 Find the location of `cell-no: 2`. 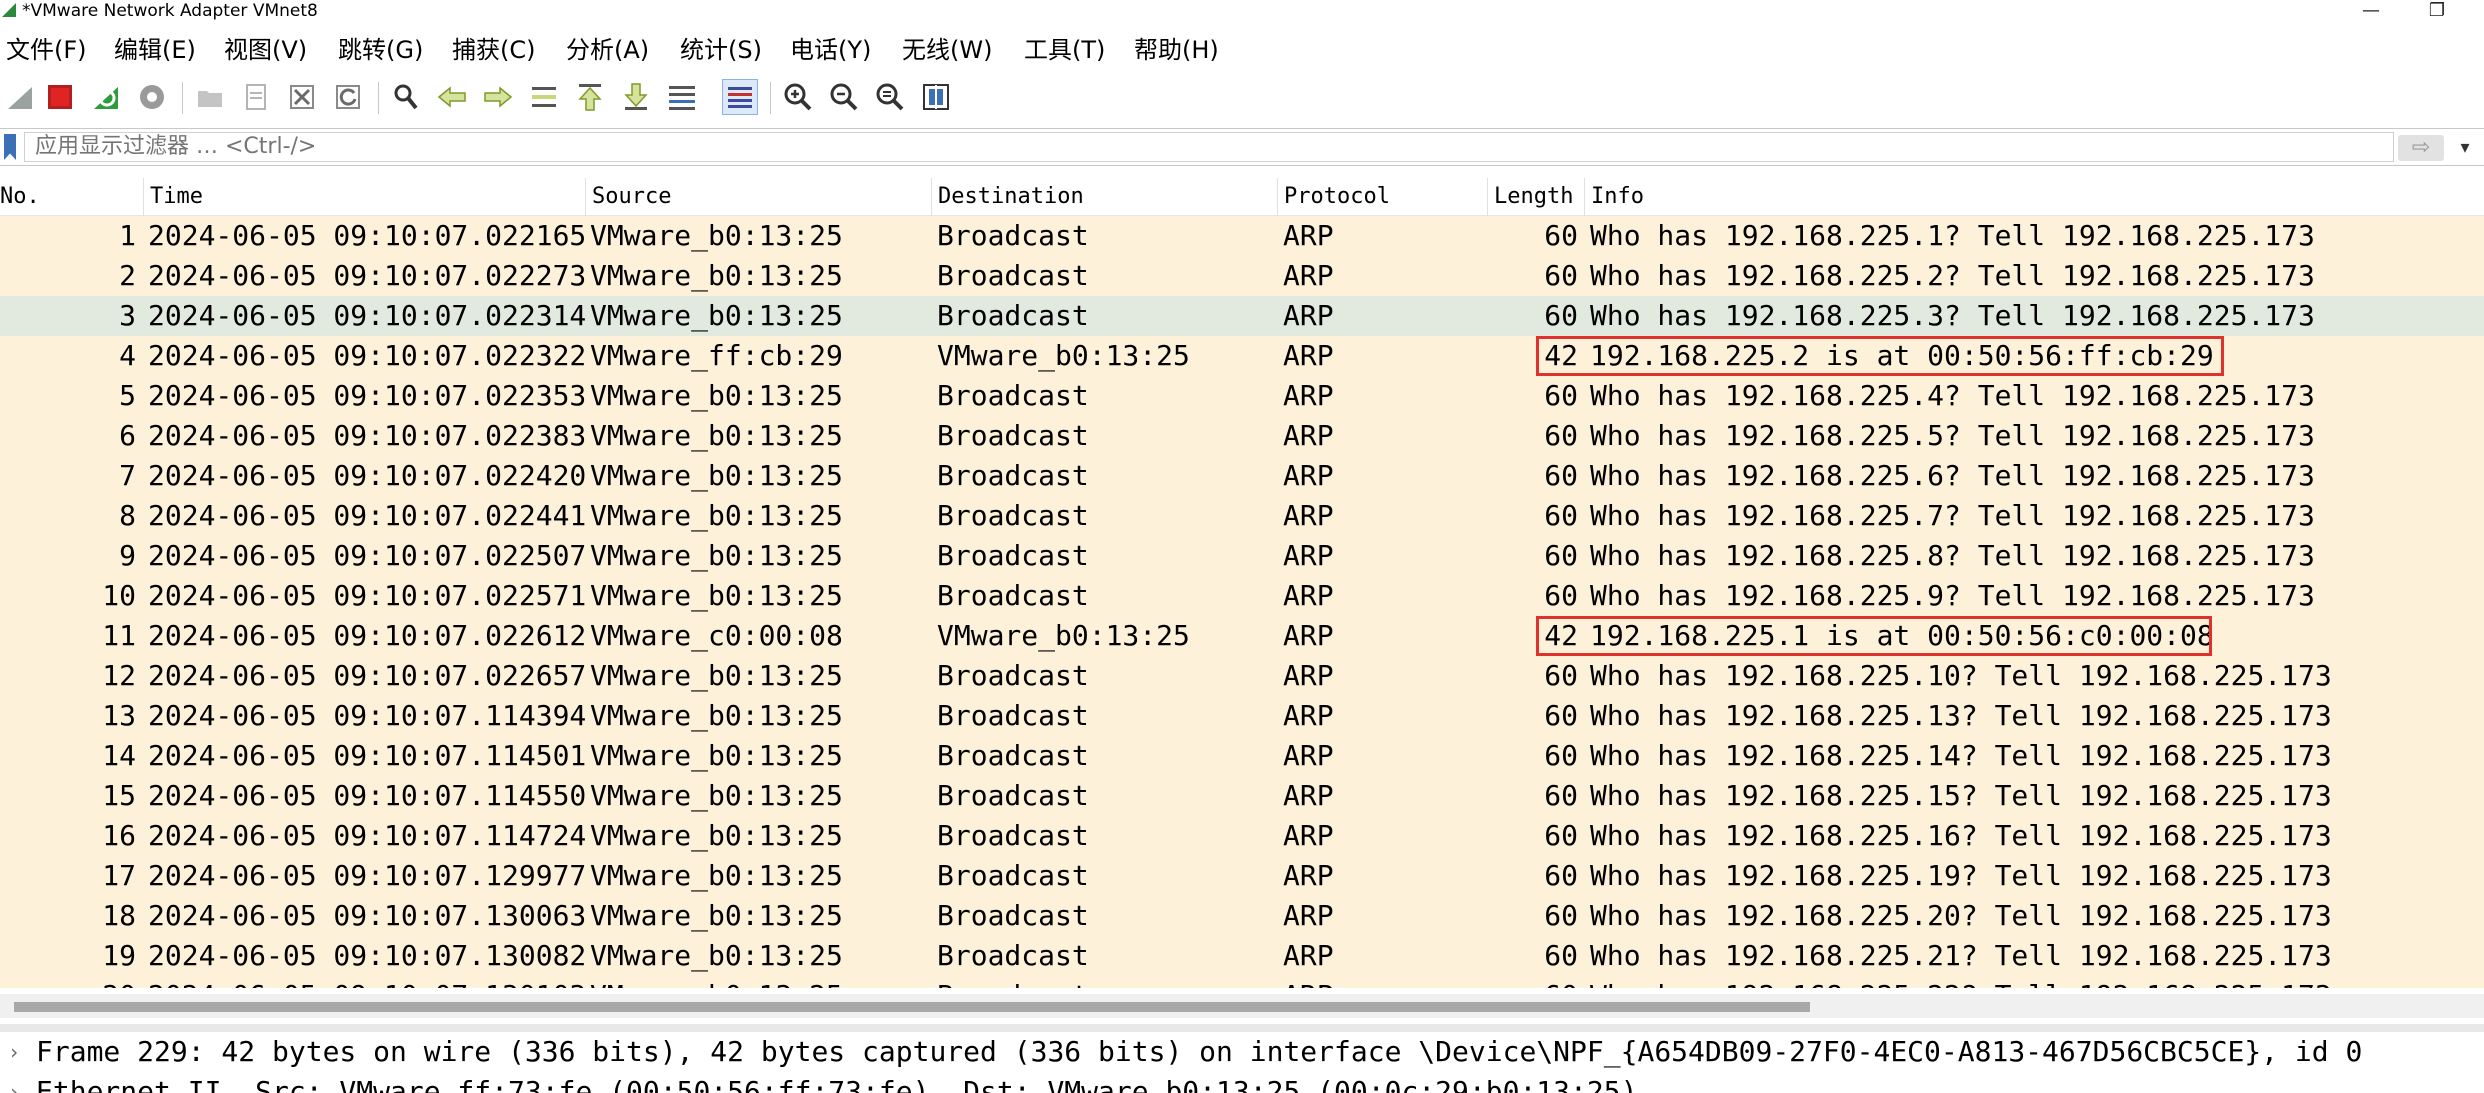

cell-no: 2 is located at coordinates (127, 275).